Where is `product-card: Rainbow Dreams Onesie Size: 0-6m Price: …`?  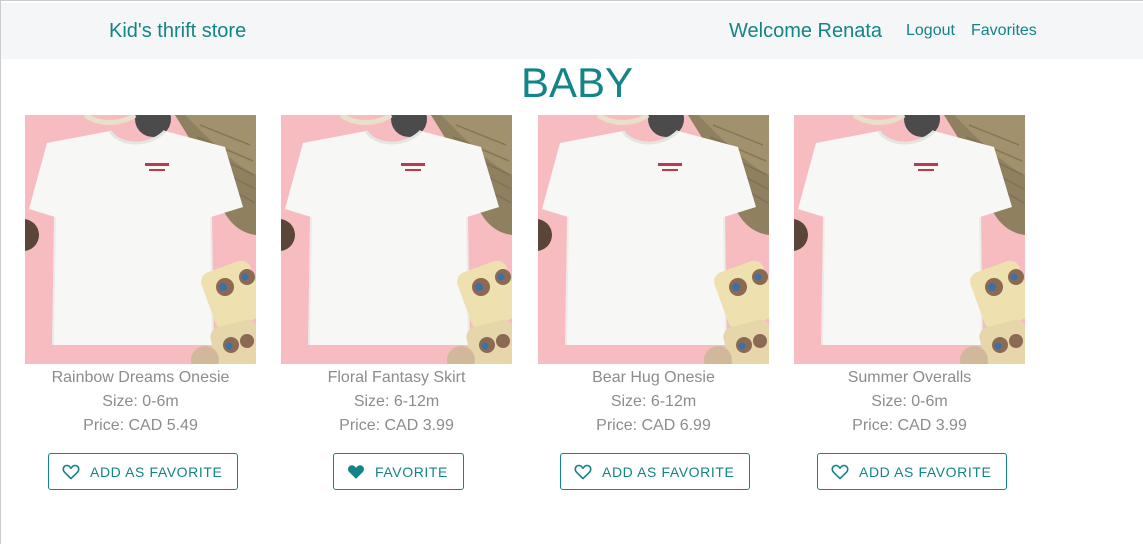 product-card: Rainbow Dreams Onesie Size: 0-6m Price: … is located at coordinates (140, 302).